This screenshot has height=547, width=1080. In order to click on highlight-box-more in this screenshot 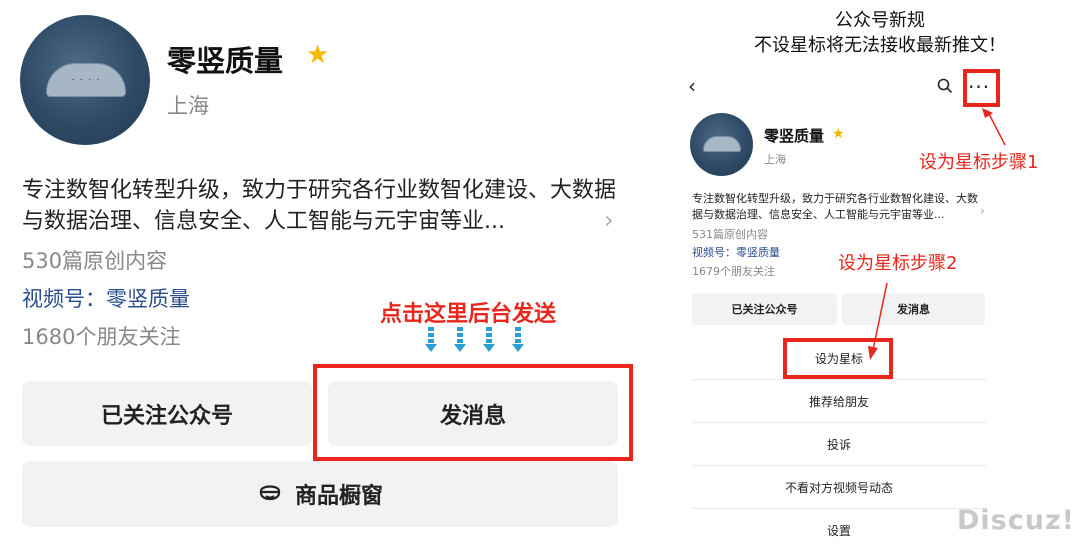, I will do `click(981, 88)`.